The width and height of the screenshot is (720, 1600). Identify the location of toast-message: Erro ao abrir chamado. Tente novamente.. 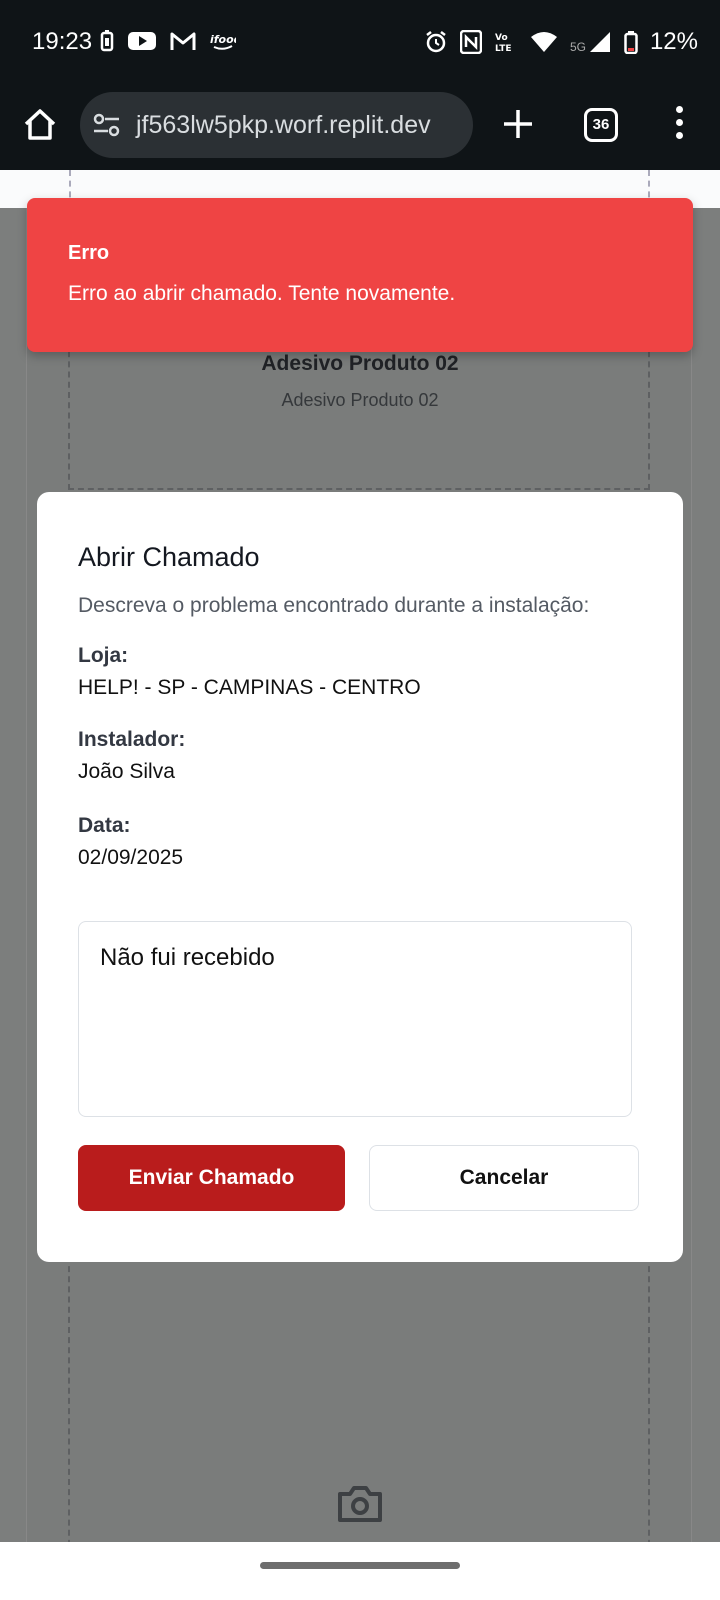
(262, 293).